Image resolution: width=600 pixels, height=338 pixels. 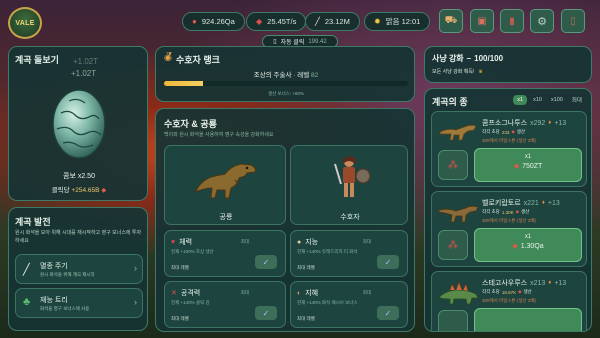 I want to click on rank-row: 조상의 주술사 · 레벨 82, so click(x=286, y=74).